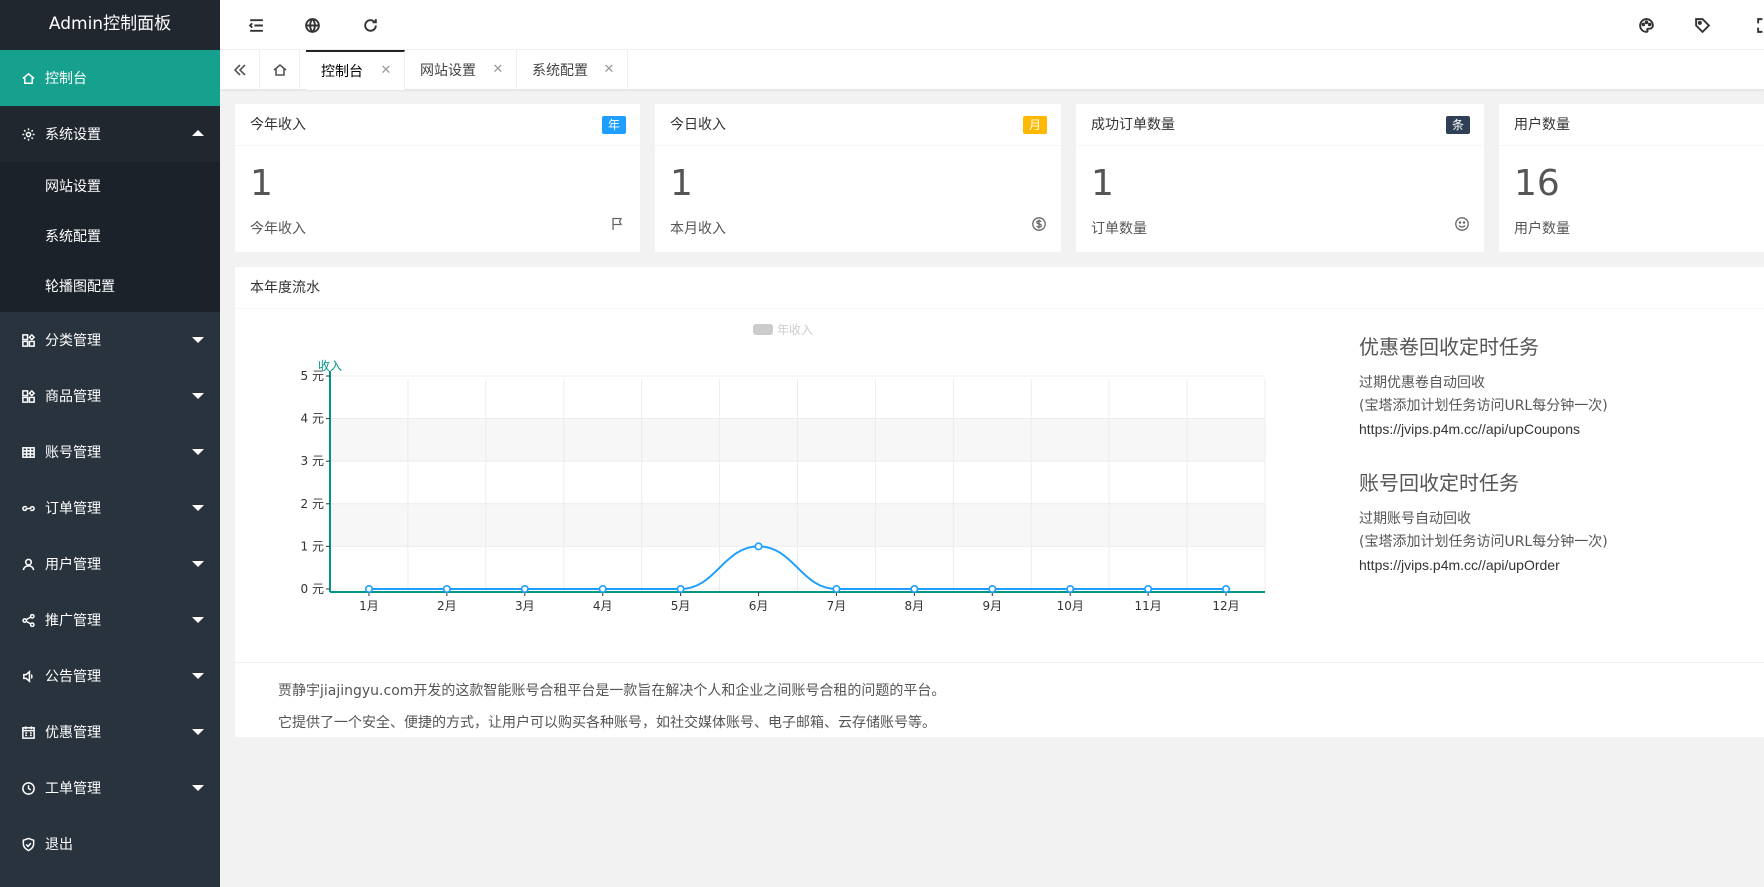 The height and width of the screenshot is (887, 1764). I want to click on sidebar-item-label: 账号管理, so click(73, 453).